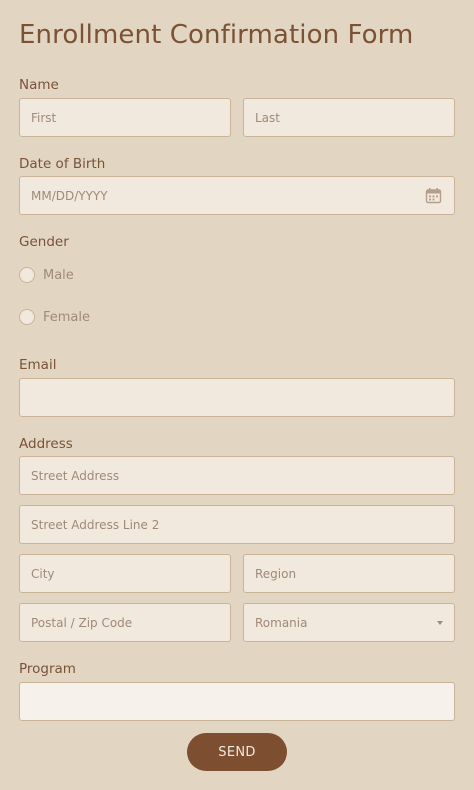 This screenshot has height=790, width=474. What do you see at coordinates (349, 573) in the screenshot?
I see `region-input: Region` at bounding box center [349, 573].